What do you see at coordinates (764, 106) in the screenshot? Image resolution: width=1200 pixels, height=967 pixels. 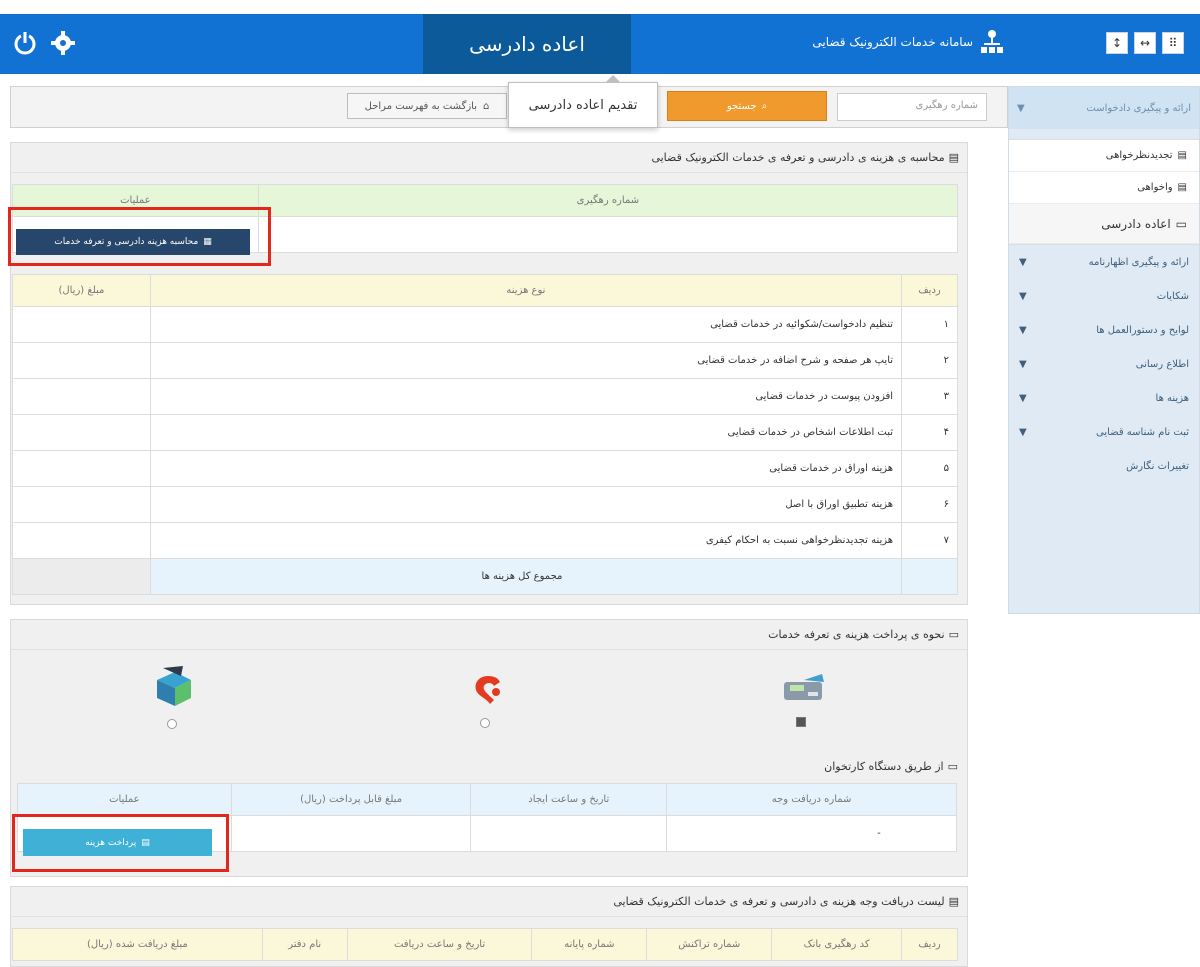 I see `search-icon: ⌕` at bounding box center [764, 106].